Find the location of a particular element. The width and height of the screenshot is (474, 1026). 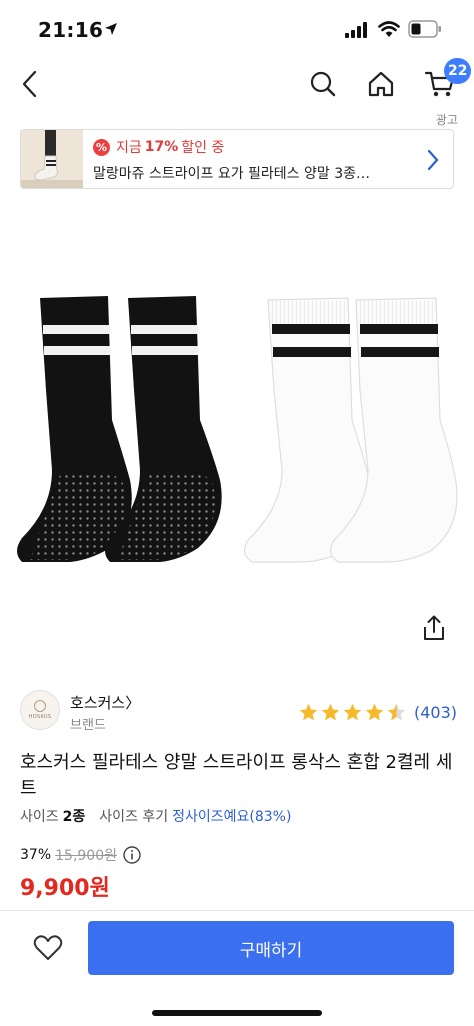

search-button is located at coordinates (323, 84).